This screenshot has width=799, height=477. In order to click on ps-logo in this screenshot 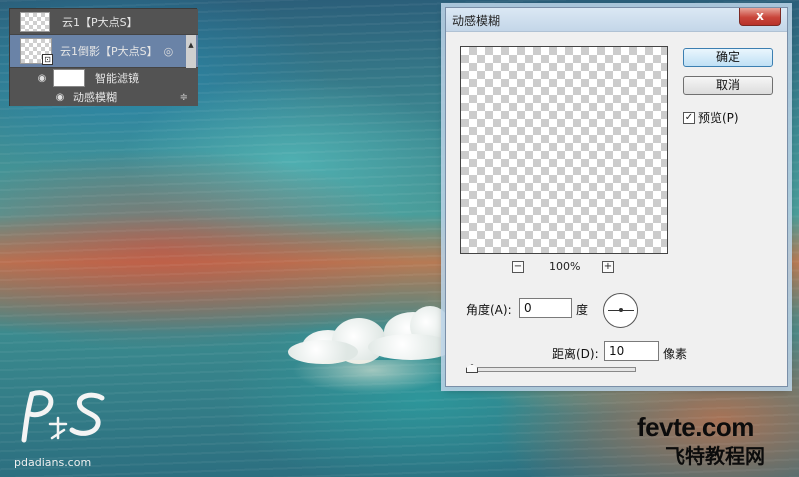, I will do `click(63, 416)`.